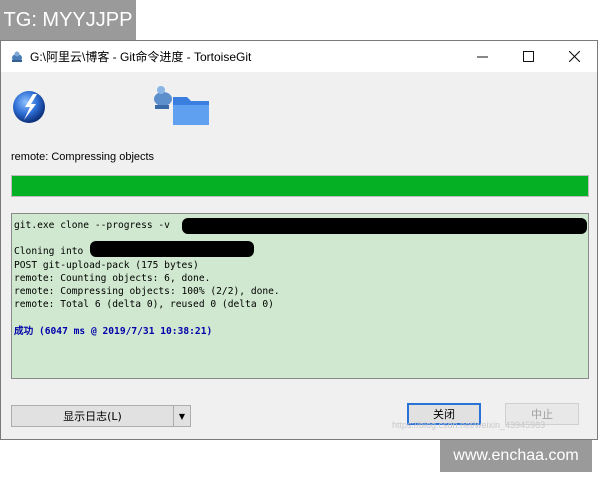  I want to click on turtle-folder-icon, so click(181, 105).